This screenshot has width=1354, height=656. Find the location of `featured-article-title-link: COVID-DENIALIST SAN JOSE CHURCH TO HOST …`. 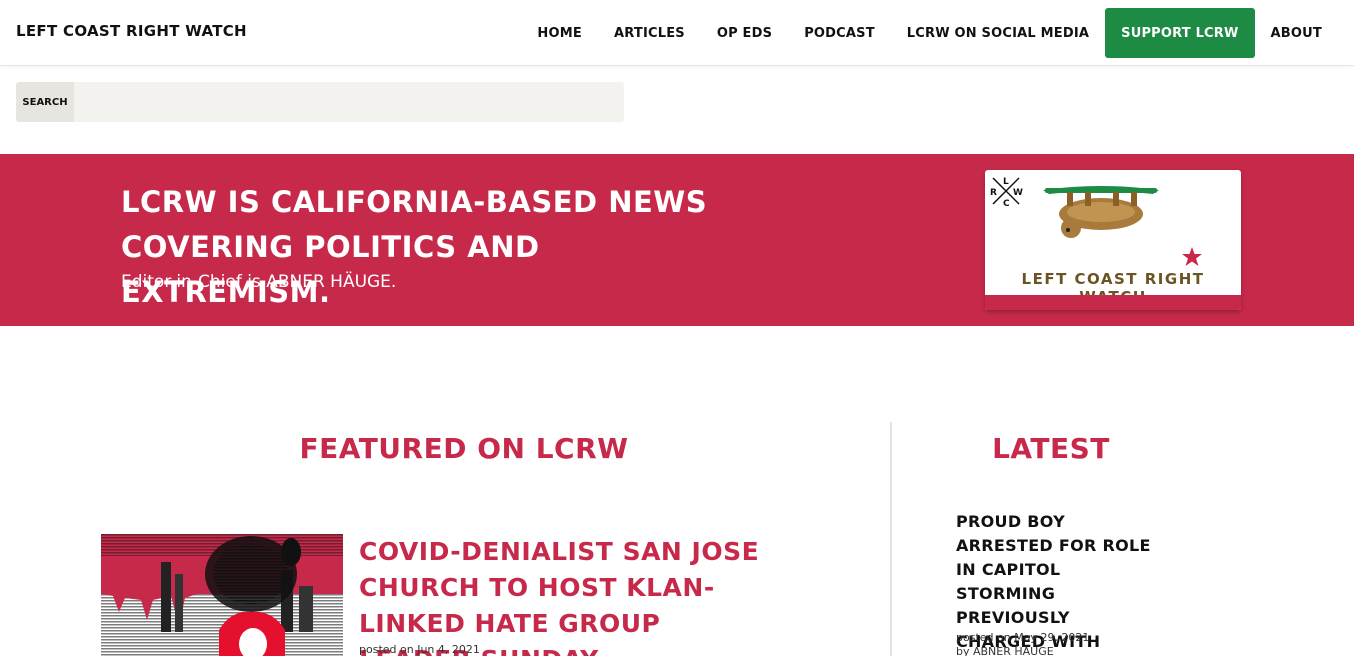

featured-article-title-link: COVID-DENIALIST SAN JOSE CHURCH TO HOST … is located at coordinates (569, 595).